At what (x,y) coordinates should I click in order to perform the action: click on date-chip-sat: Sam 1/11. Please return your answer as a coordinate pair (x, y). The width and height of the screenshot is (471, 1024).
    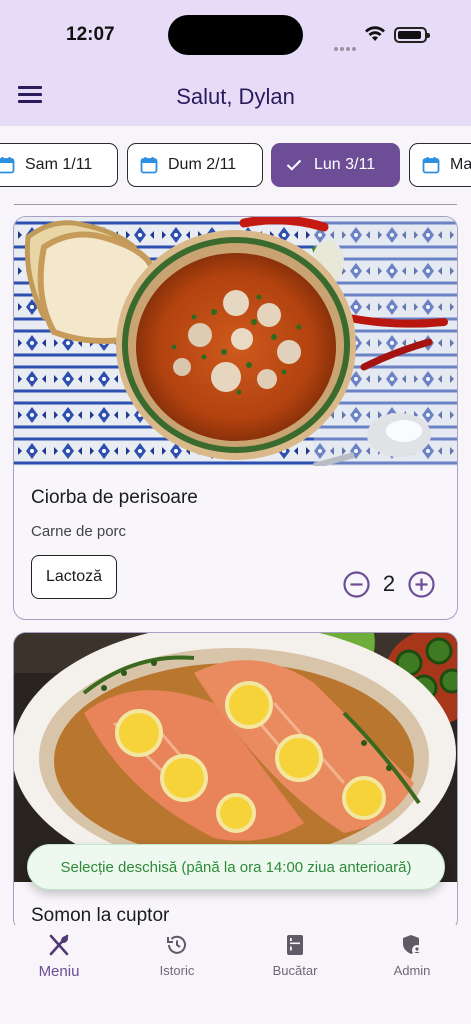
    Looking at the image, I should click on (59, 165).